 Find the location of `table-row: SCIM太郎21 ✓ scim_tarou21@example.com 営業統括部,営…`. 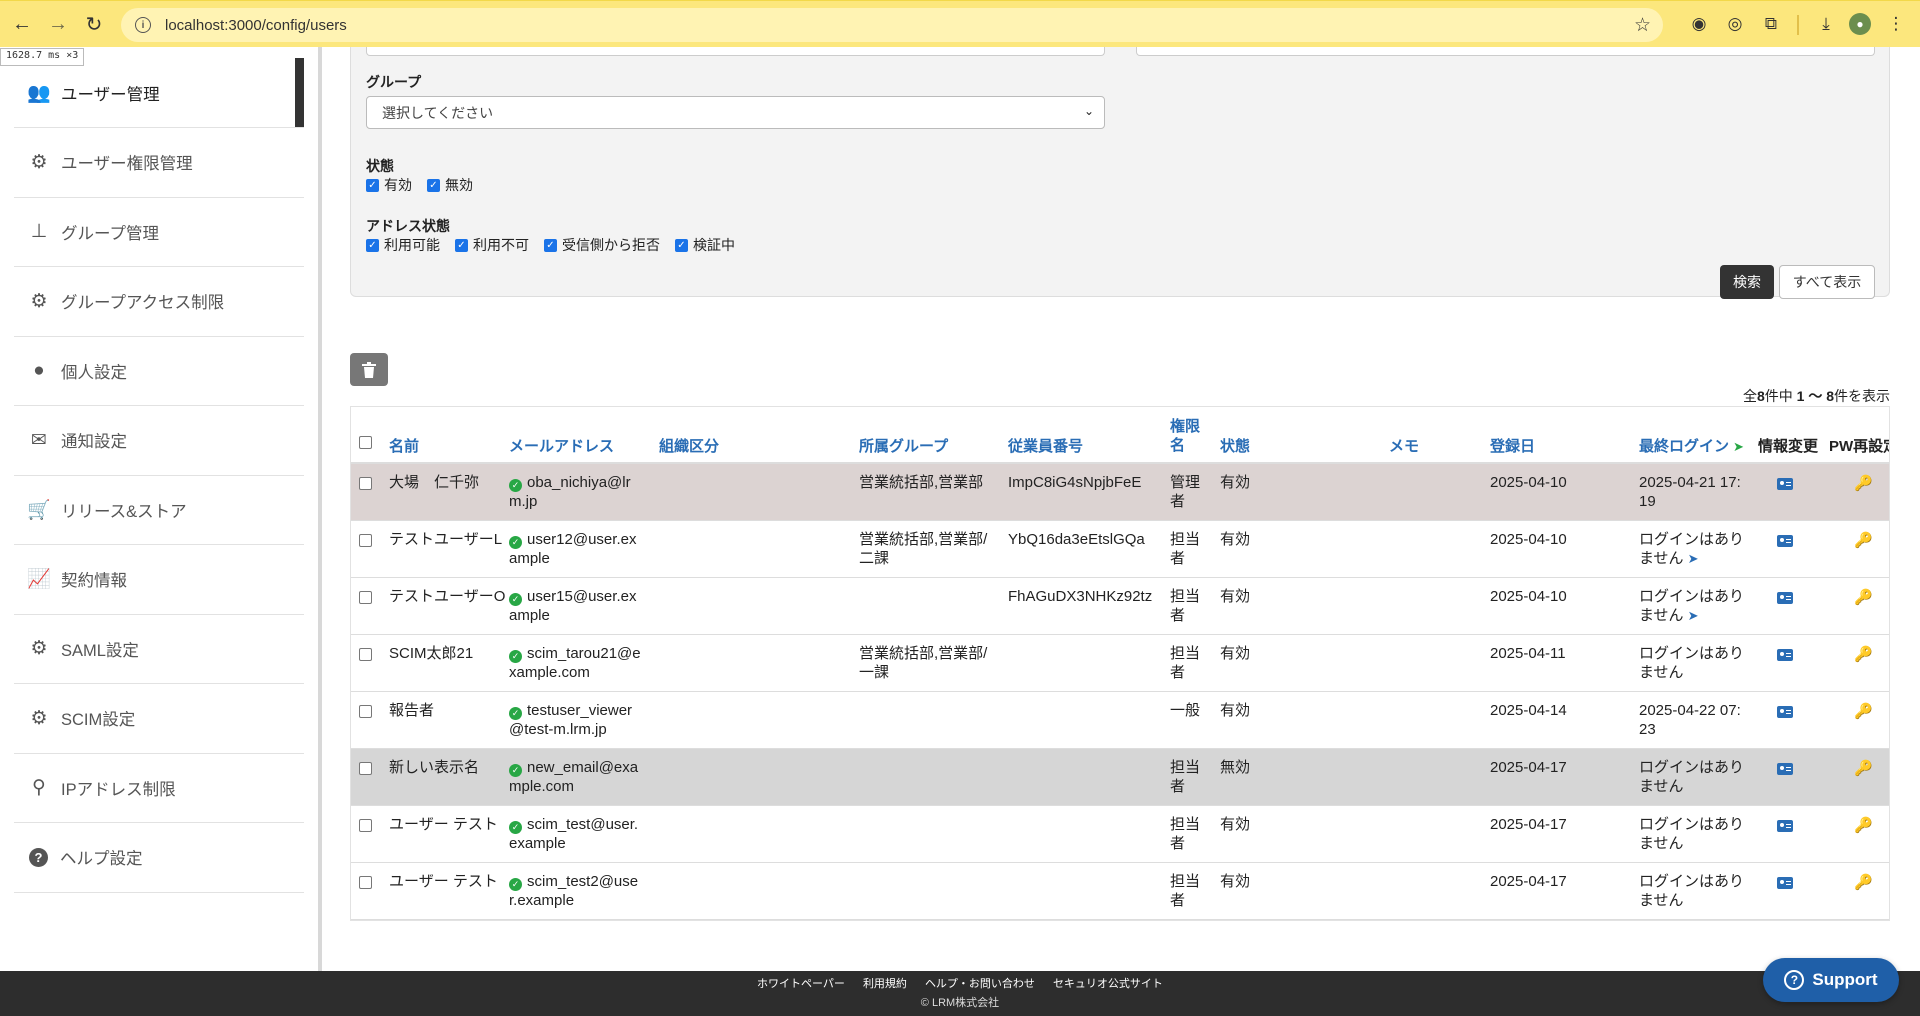

table-row: SCIM太郎21 ✓ scim_tarou21@example.com 営業統括部,営… is located at coordinates (1120, 663).